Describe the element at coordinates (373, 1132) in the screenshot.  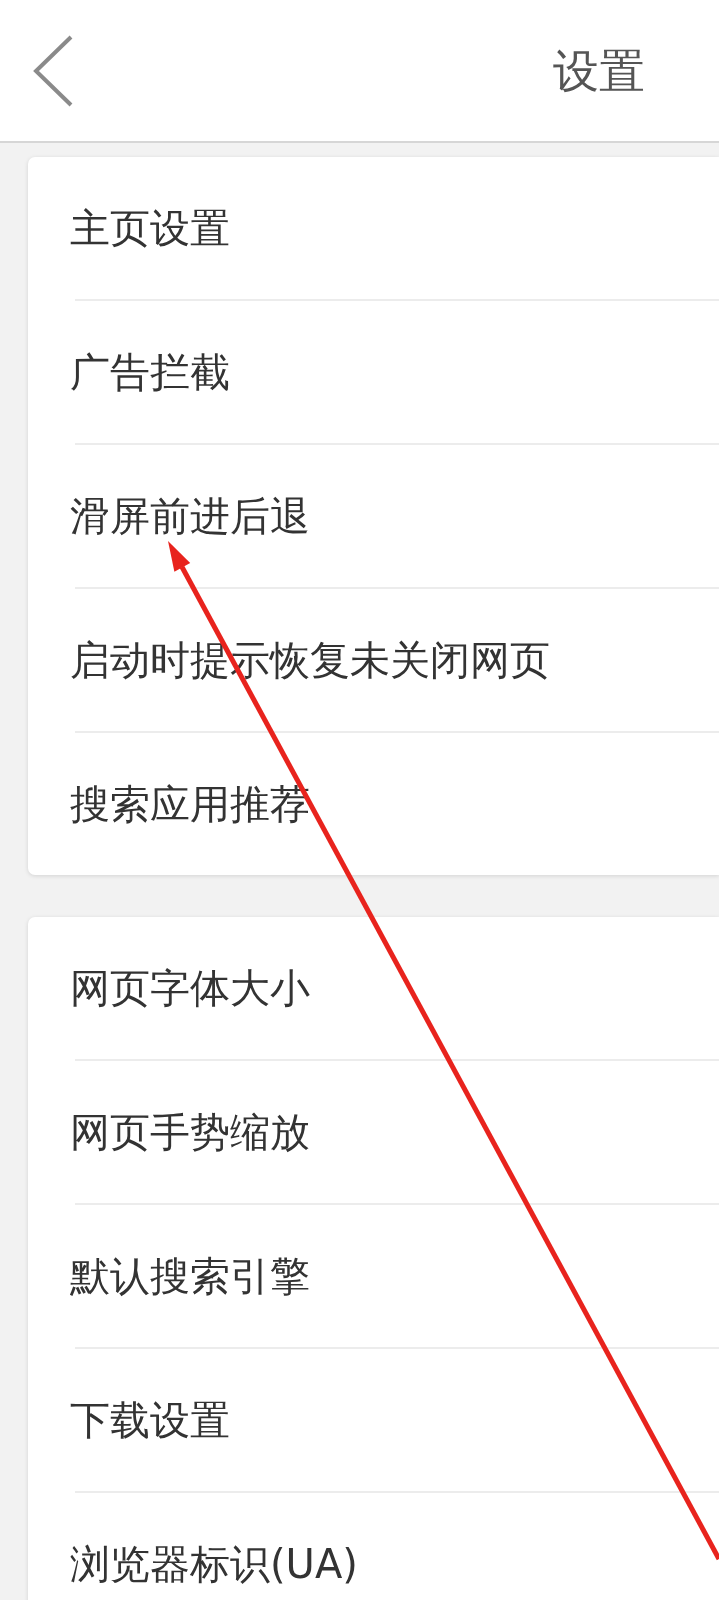
I see `settings-item: 网页手势缩放` at that location.